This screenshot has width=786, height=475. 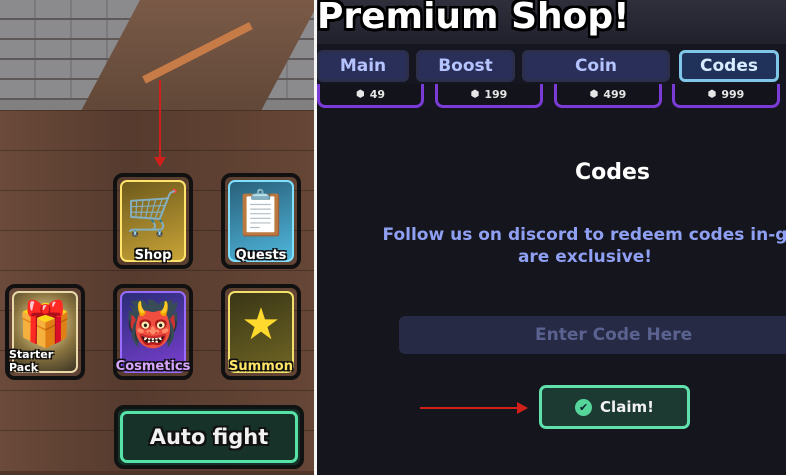 What do you see at coordinates (153, 213) in the screenshot?
I see `shopping-cart-icon: 🛒` at bounding box center [153, 213].